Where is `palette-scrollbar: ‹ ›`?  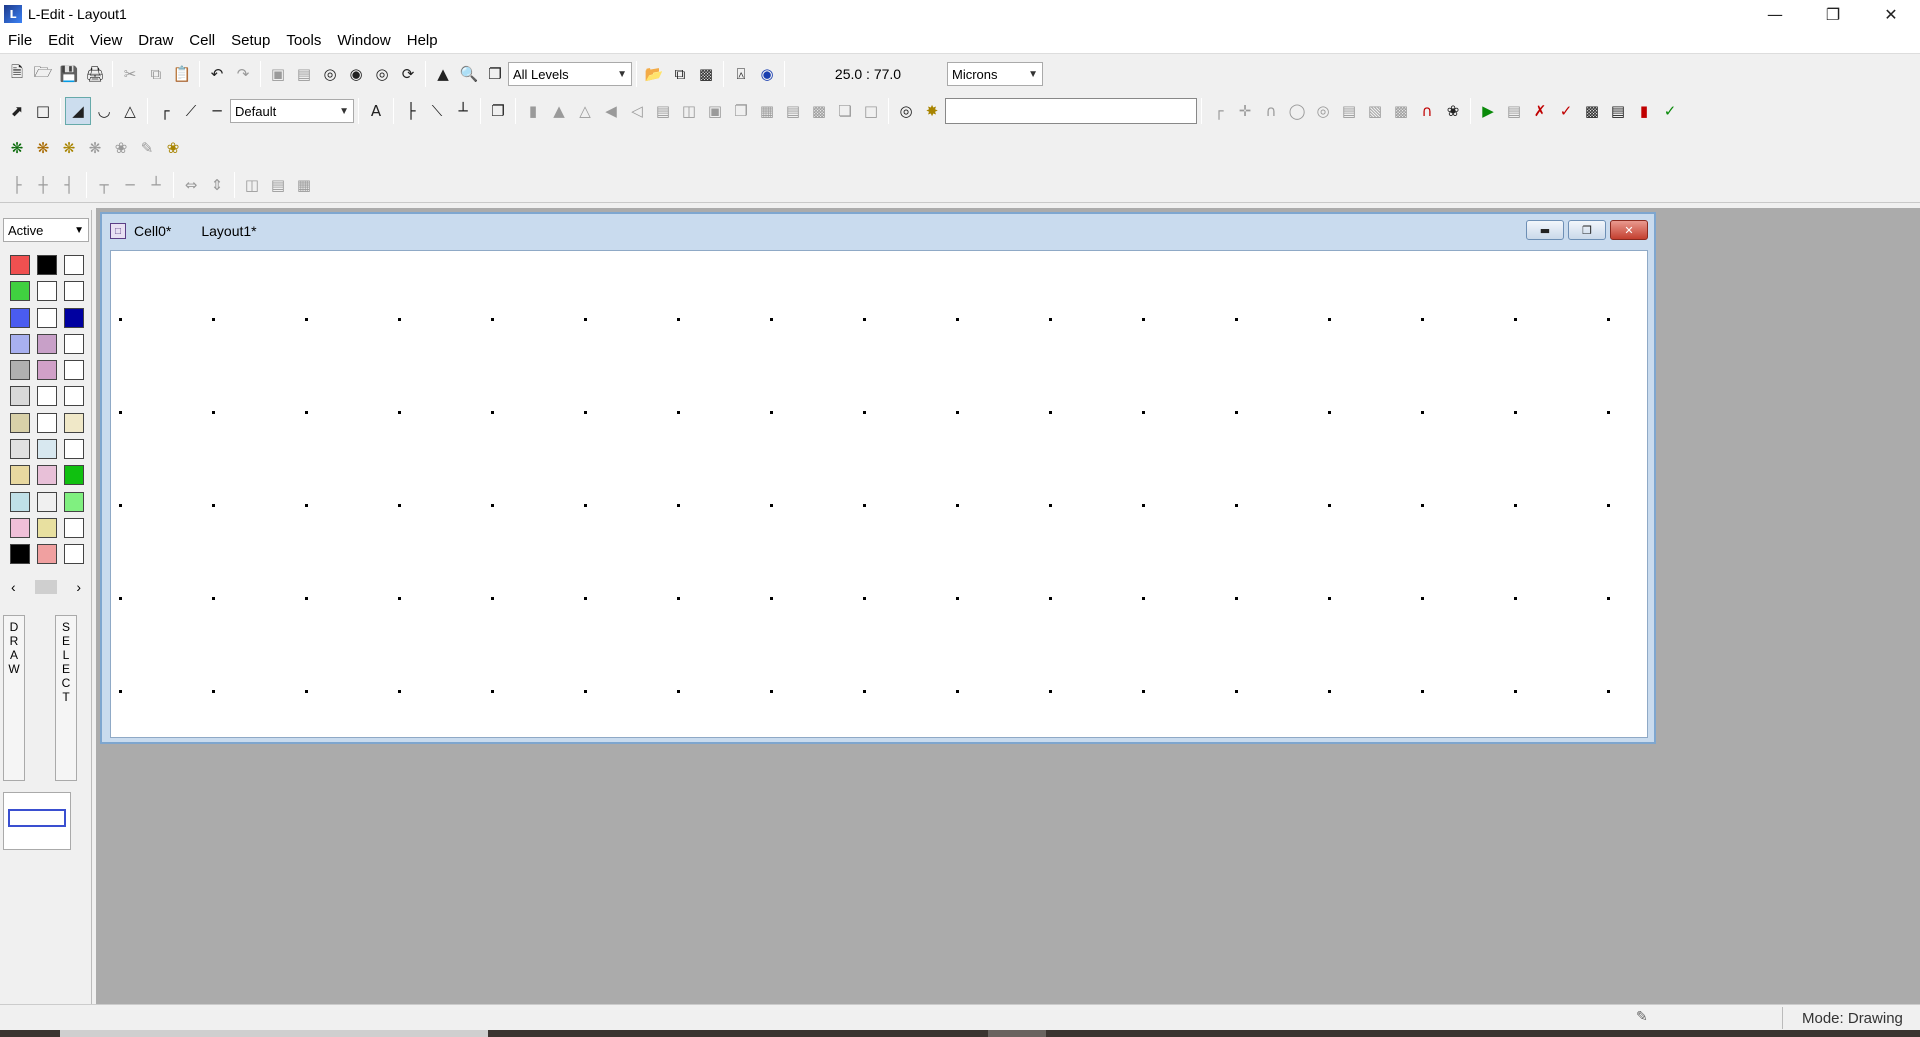 palette-scrollbar: ‹ › is located at coordinates (46, 587).